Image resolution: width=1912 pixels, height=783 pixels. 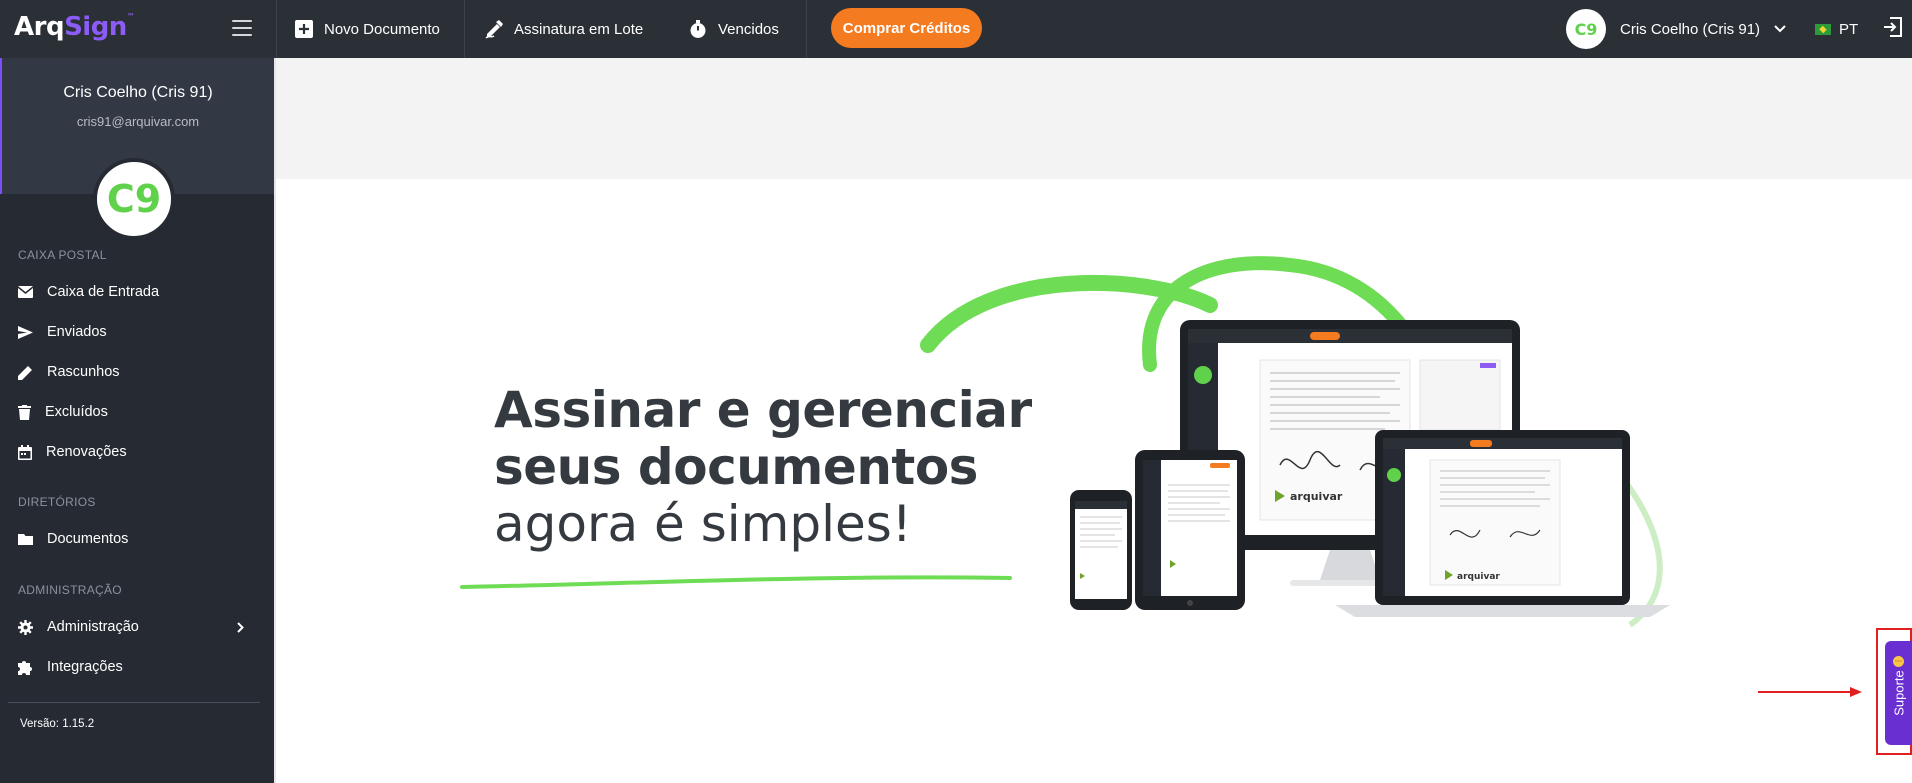 What do you see at coordinates (25, 372) in the screenshot?
I see `pencil-icon` at bounding box center [25, 372].